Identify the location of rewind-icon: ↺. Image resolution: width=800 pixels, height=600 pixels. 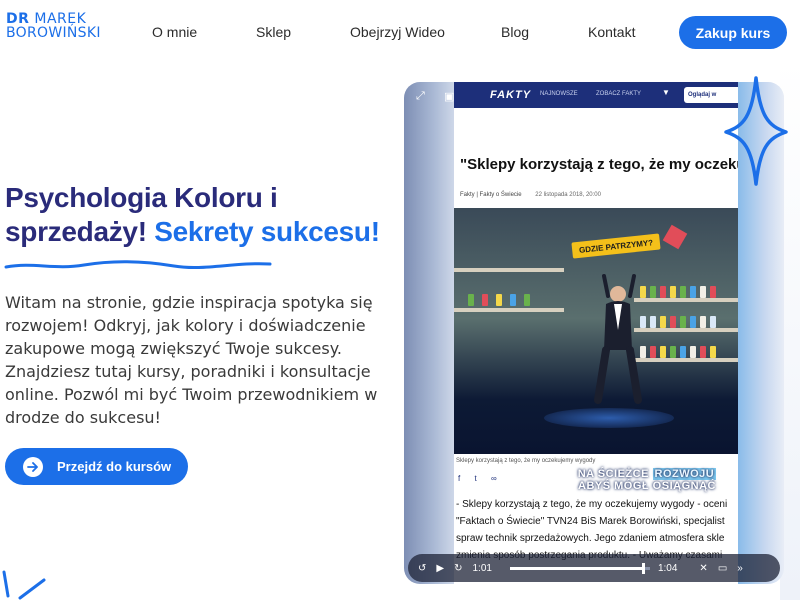
(422, 568).